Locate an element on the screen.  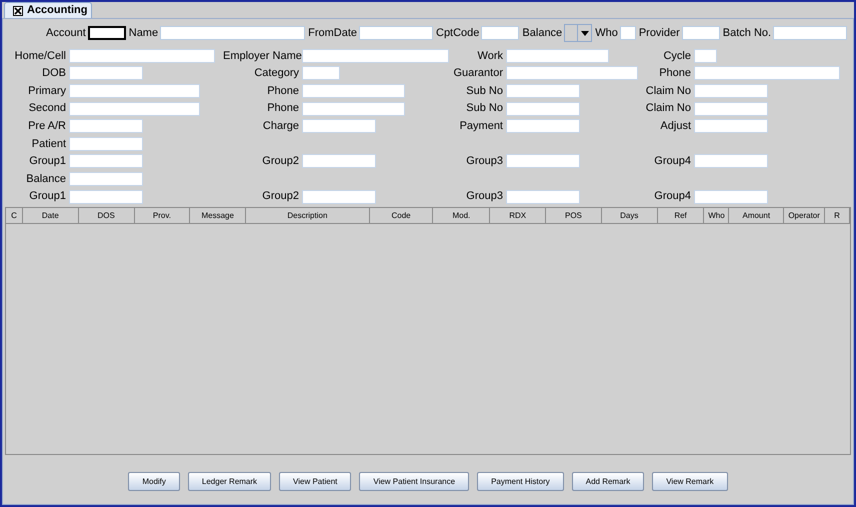
field-label: Primary is located at coordinates (47, 90).